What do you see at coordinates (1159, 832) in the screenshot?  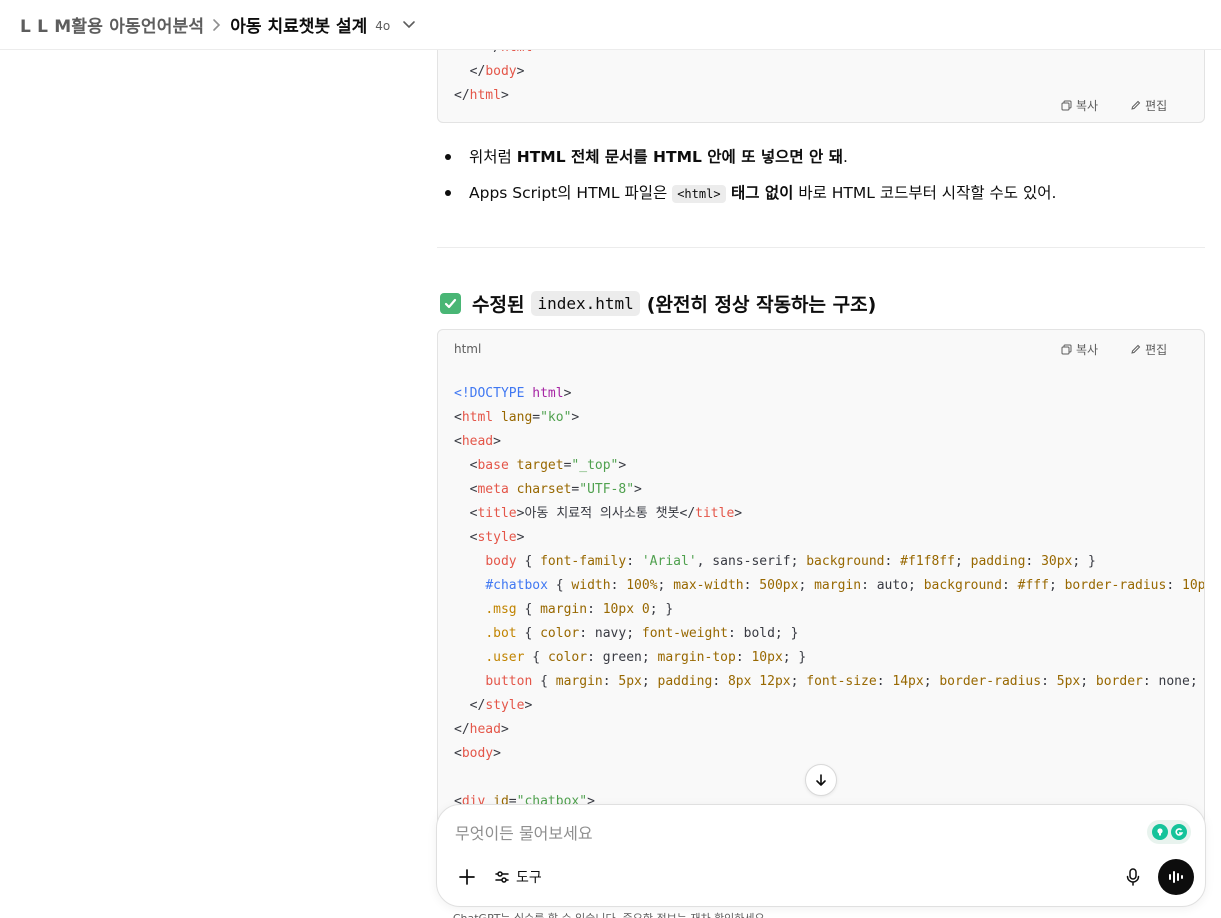 I see `bulb-icon` at bounding box center [1159, 832].